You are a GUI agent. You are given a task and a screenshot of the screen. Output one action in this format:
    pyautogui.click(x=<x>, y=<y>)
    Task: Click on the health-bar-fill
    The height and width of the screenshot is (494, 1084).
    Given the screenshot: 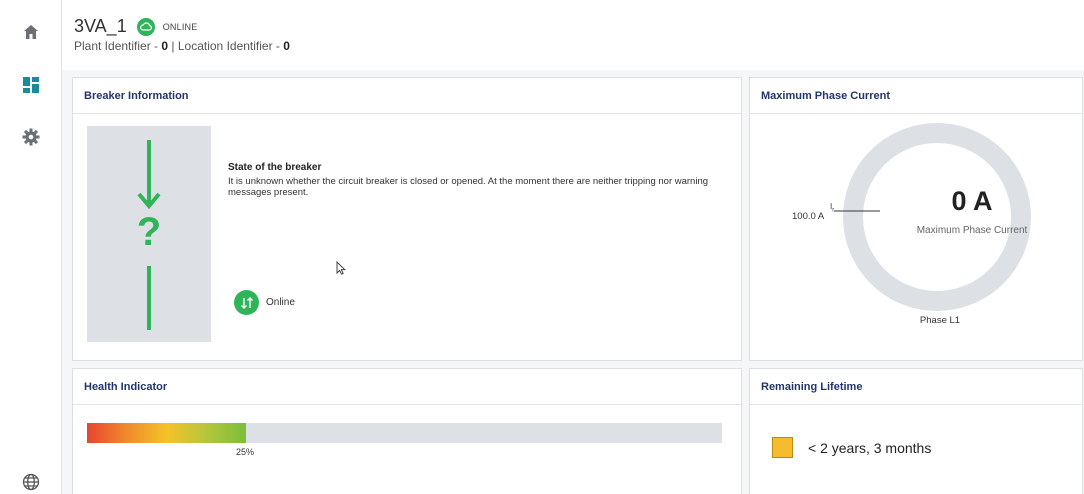 What is the action you would take?
    pyautogui.click(x=166, y=433)
    